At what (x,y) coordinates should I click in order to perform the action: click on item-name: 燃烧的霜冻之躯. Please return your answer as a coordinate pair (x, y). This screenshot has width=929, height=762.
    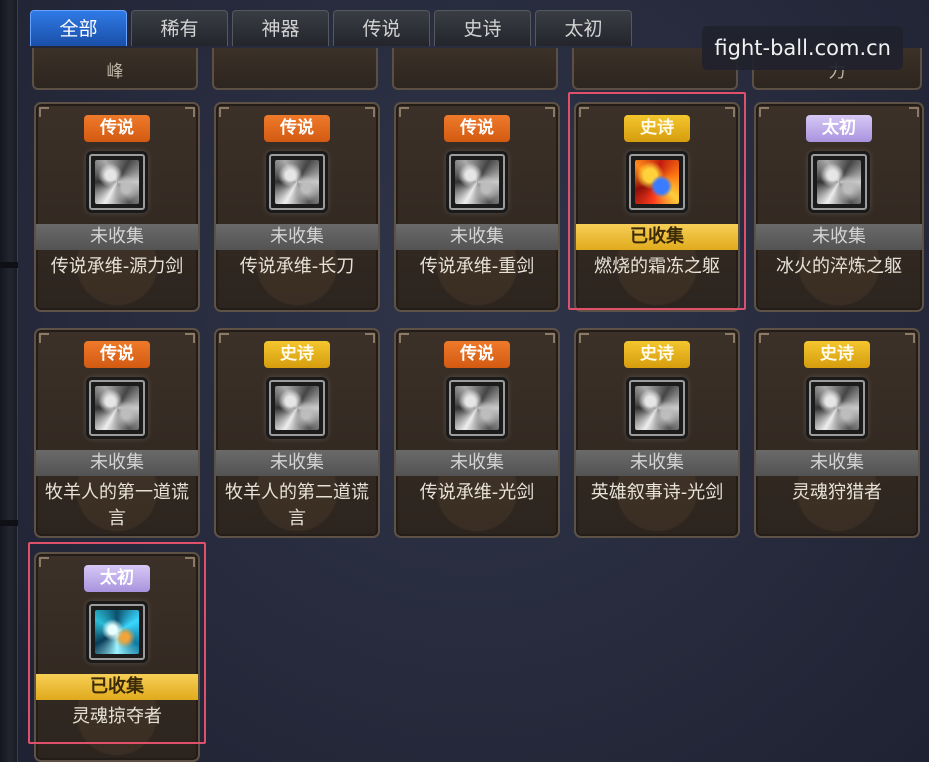
    Looking at the image, I should click on (657, 266).